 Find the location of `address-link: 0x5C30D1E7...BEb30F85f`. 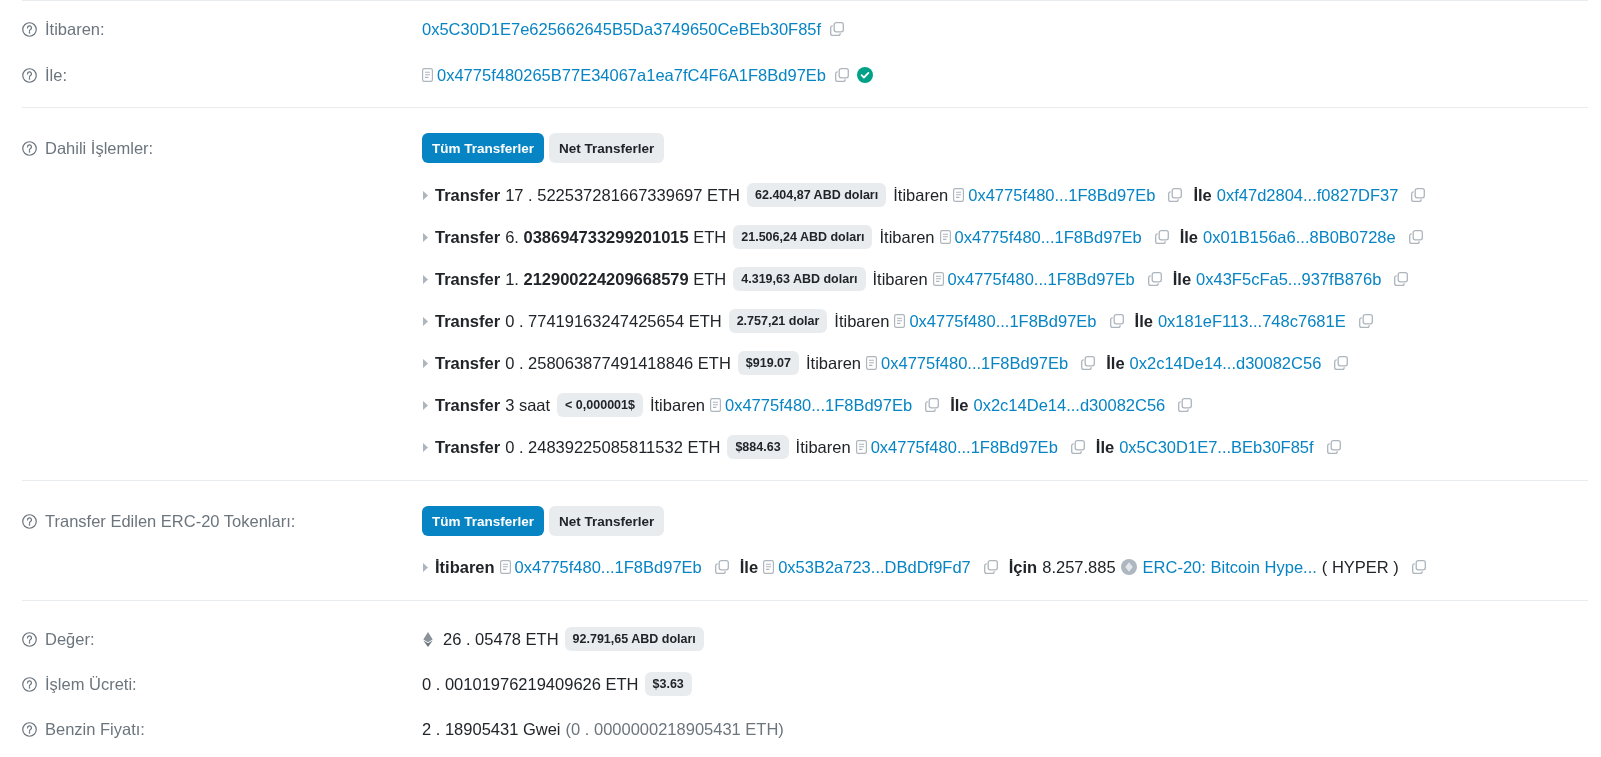

address-link: 0x5C30D1E7...BEb30F85f is located at coordinates (1216, 447).